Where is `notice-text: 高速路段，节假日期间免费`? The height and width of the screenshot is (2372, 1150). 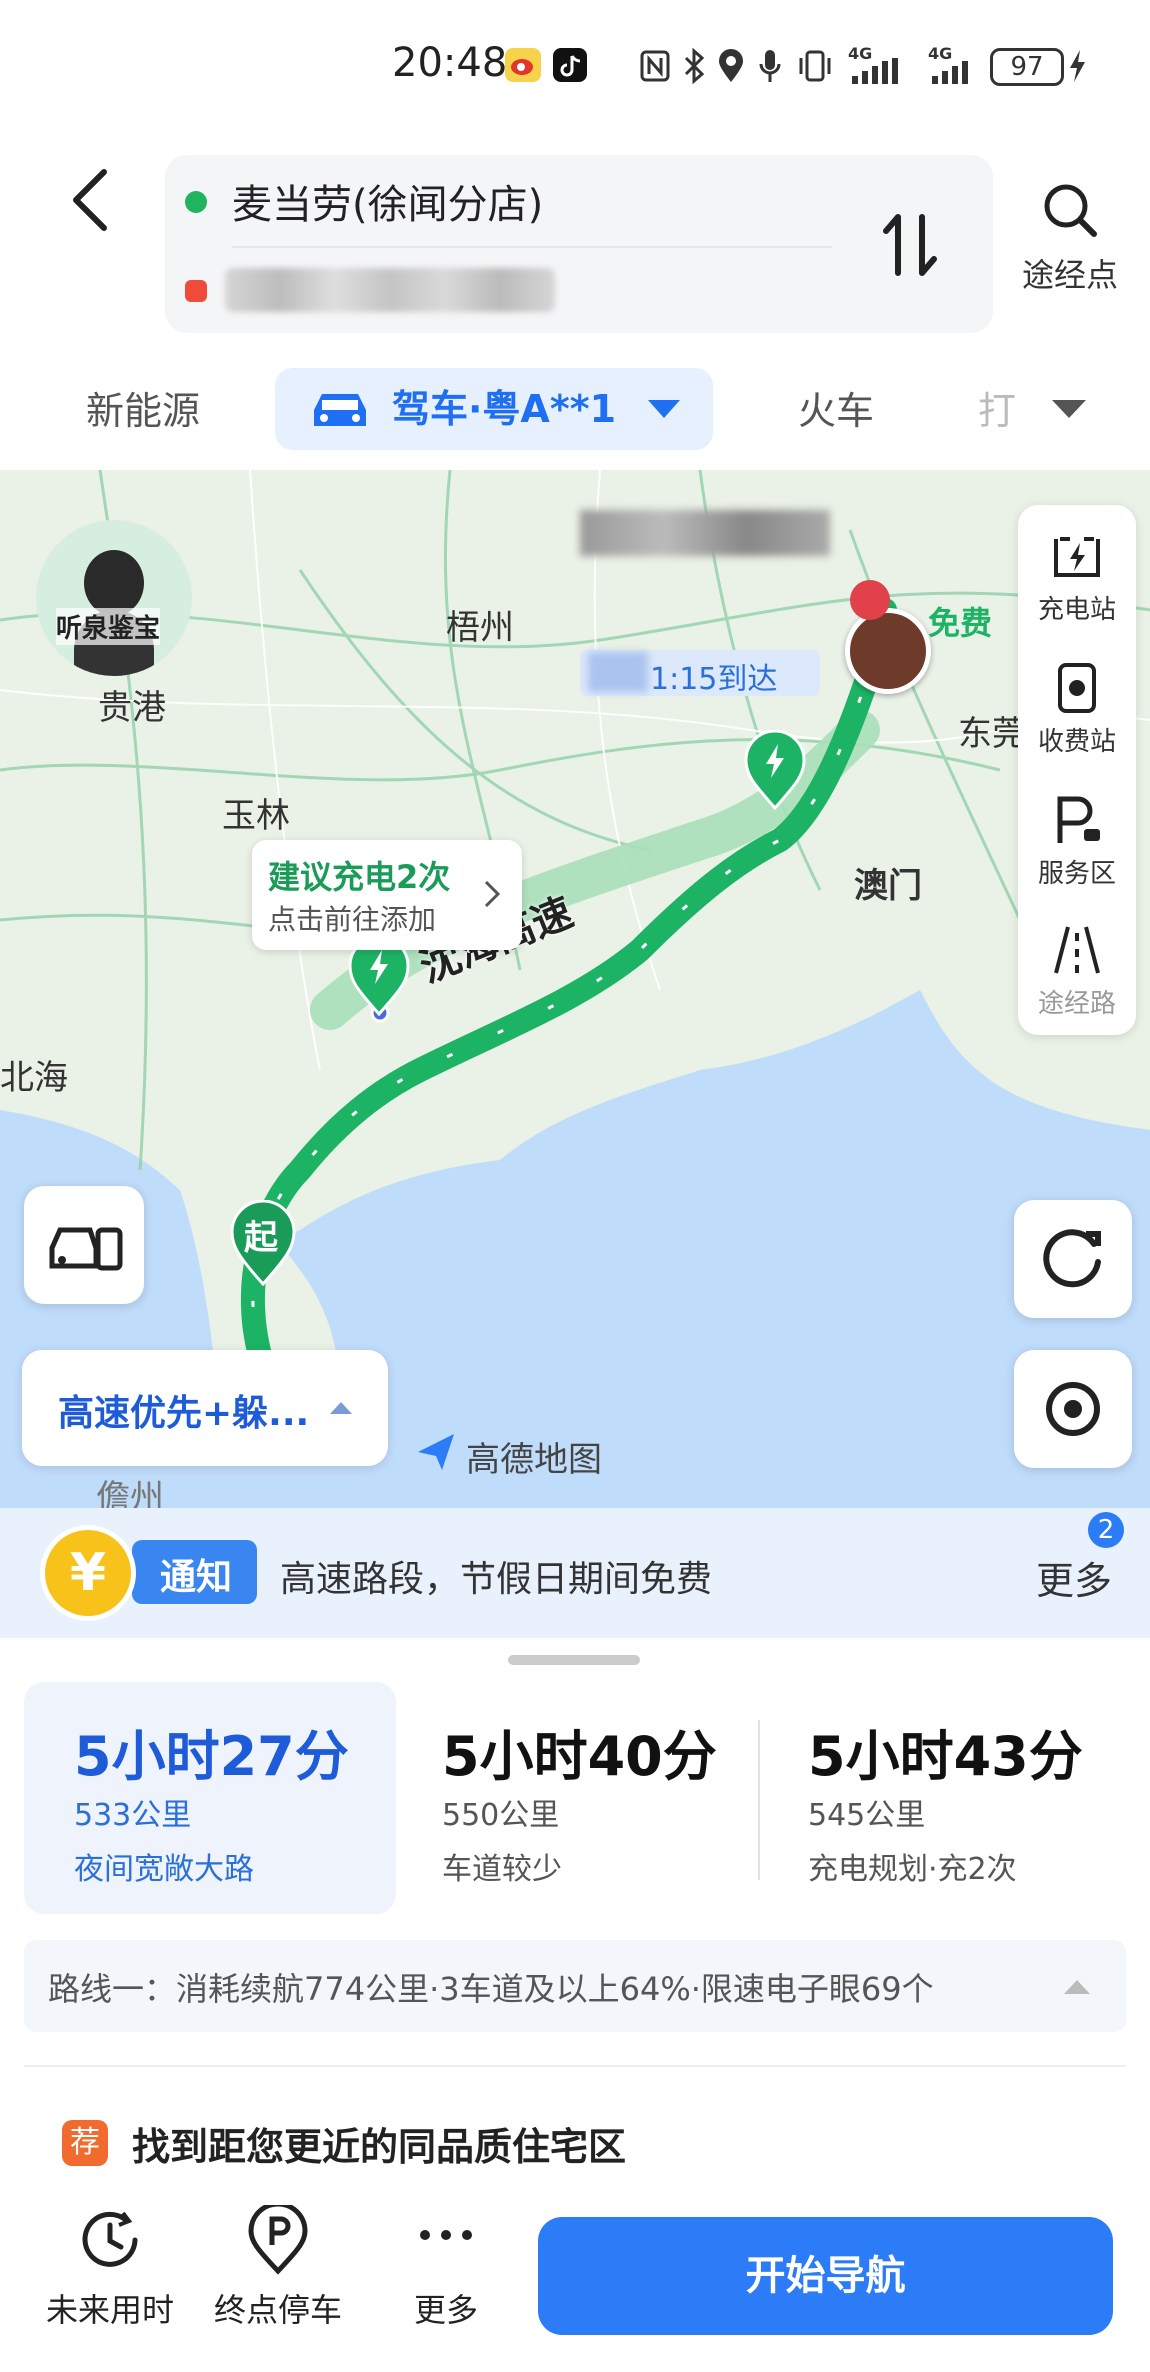
notice-text: 高速路段，节假日期间免费 is located at coordinates (496, 1579).